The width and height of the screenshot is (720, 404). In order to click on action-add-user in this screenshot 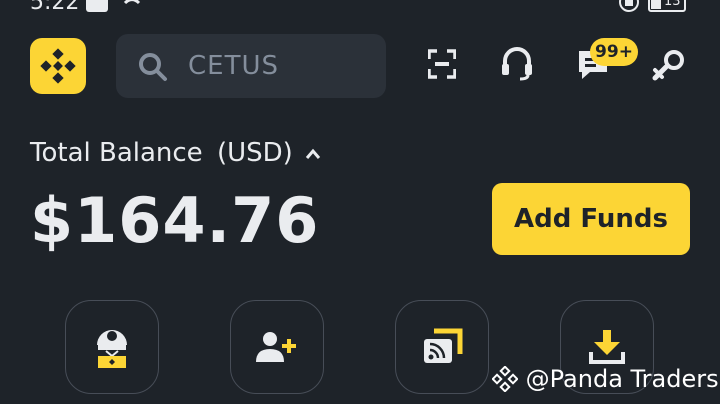, I will do `click(277, 347)`.